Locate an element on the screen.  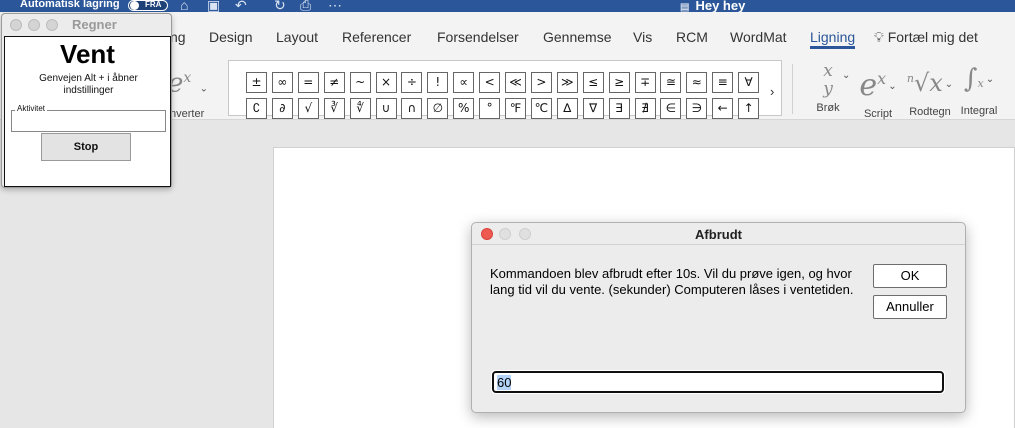
fraction-icon: xy is located at coordinates (828, 80).